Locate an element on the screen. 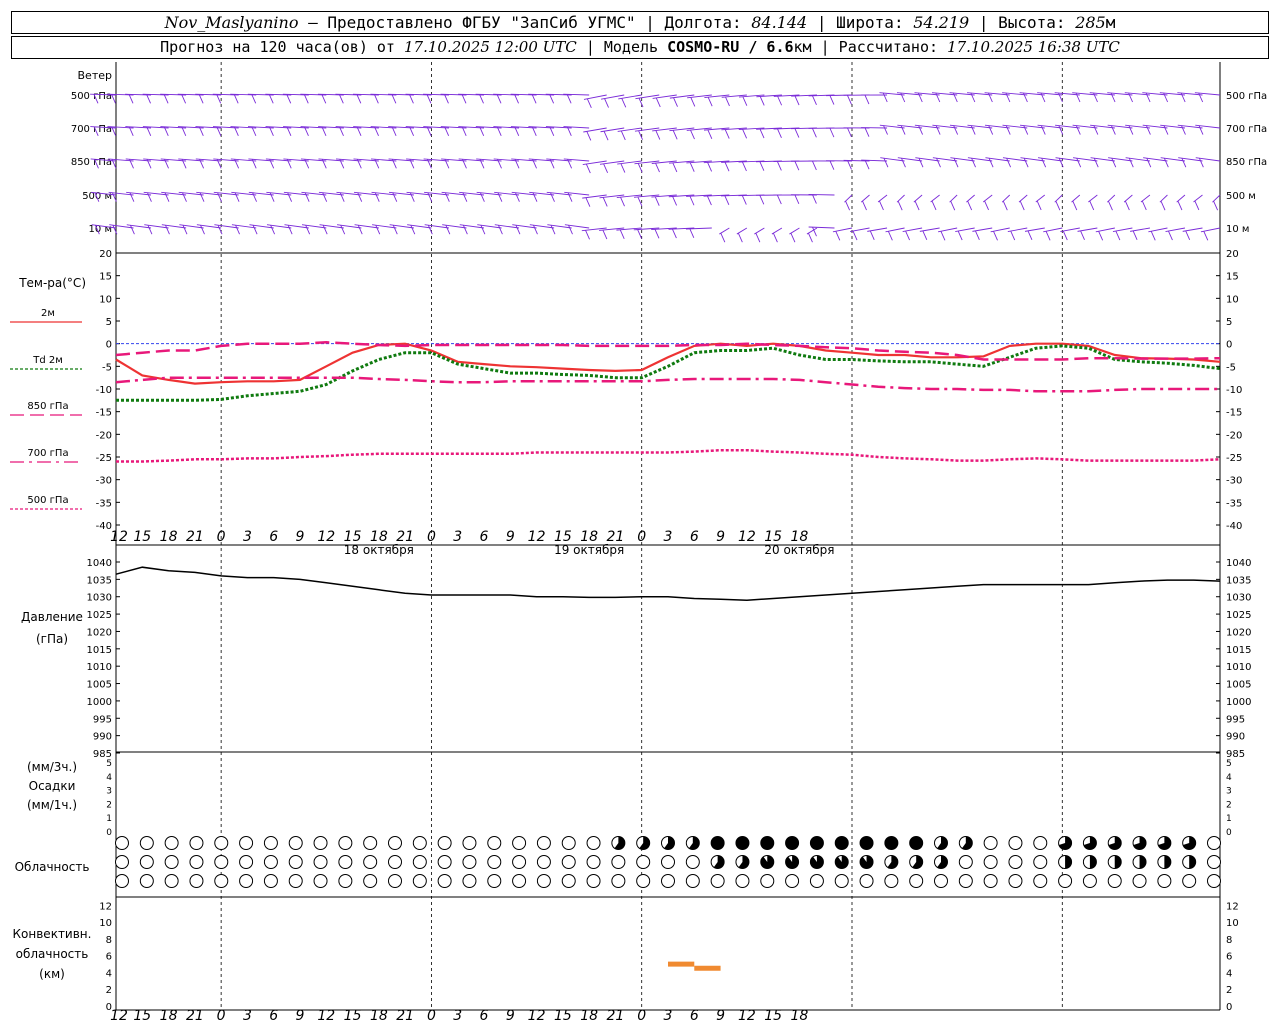  convective-title-2: облачность is located at coordinates (52, 954).